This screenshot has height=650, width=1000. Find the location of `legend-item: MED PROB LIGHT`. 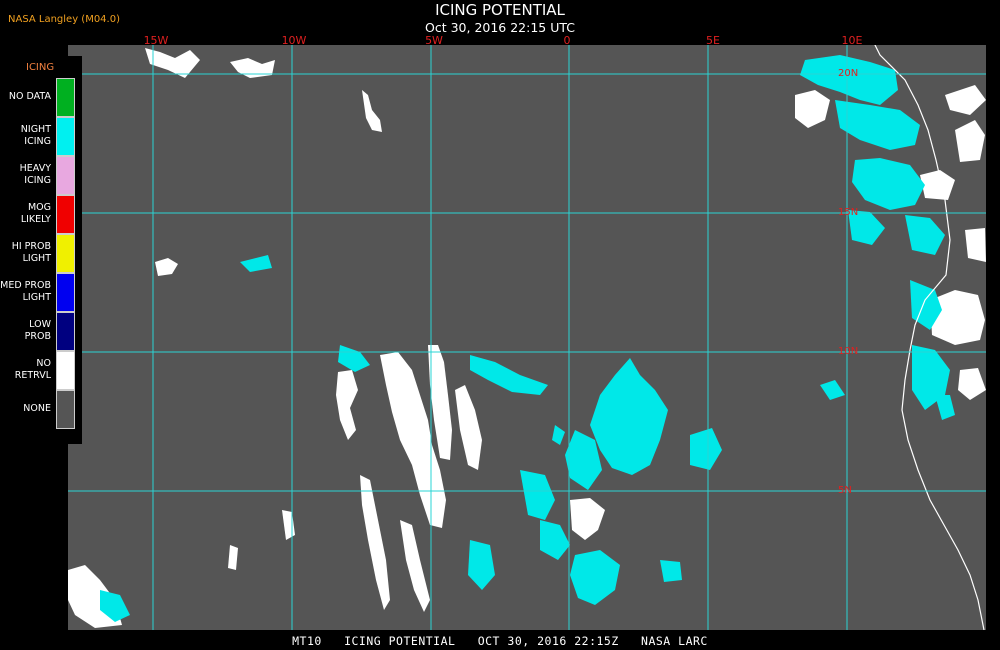

legend-item: MED PROB LIGHT is located at coordinates (38, 292).